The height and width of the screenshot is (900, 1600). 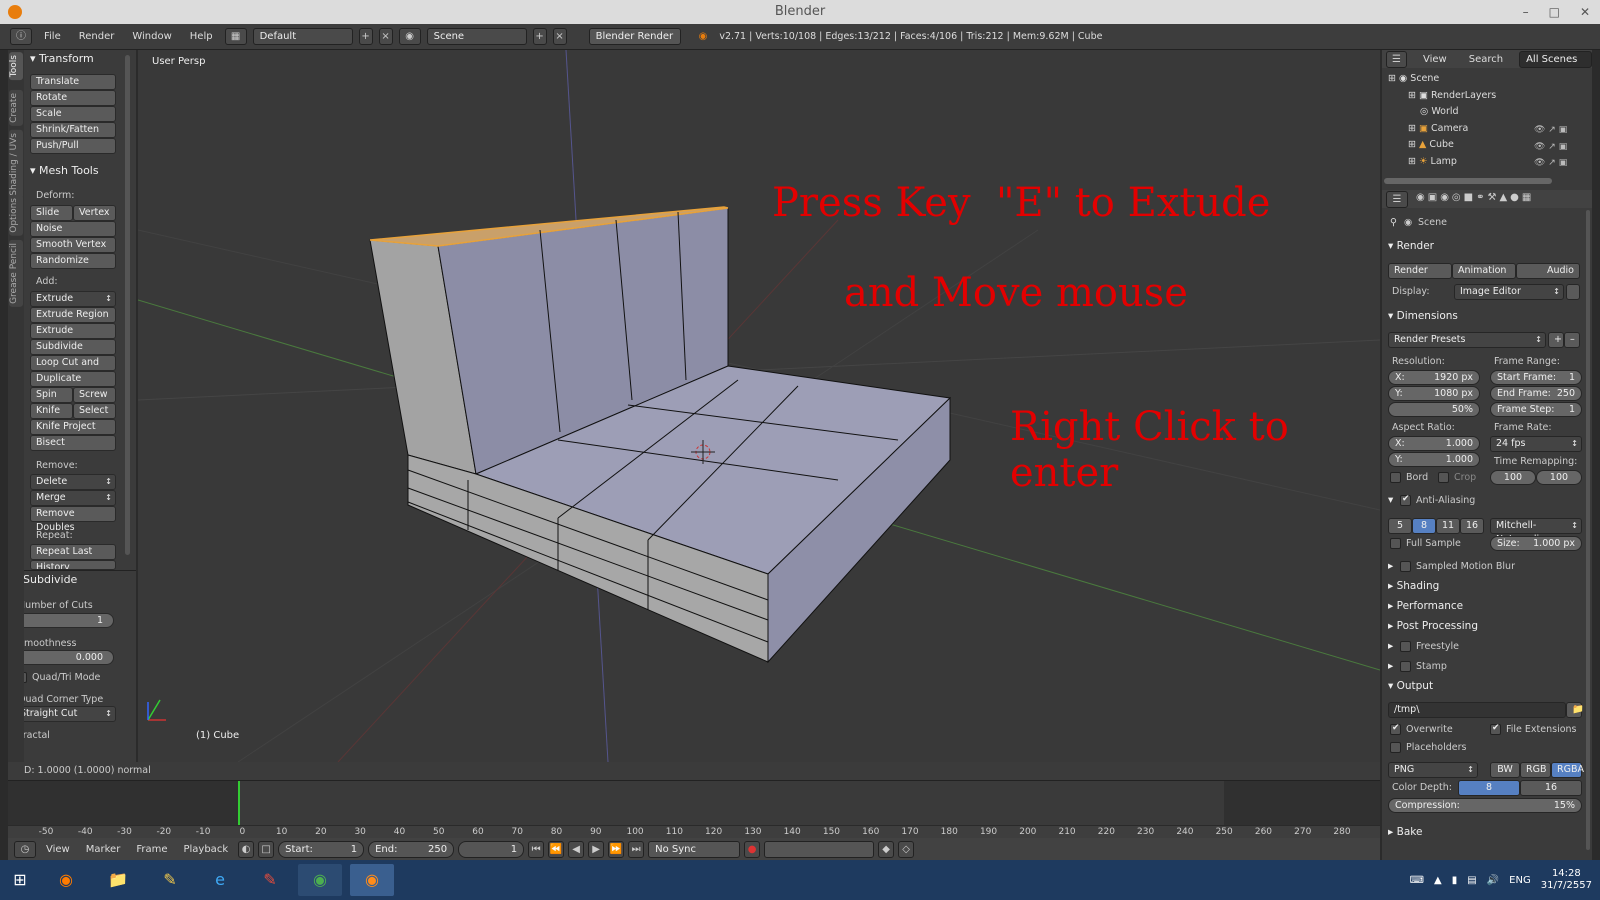 I want to click on aspect-y-field: Y: 1.000, so click(x=1434, y=459).